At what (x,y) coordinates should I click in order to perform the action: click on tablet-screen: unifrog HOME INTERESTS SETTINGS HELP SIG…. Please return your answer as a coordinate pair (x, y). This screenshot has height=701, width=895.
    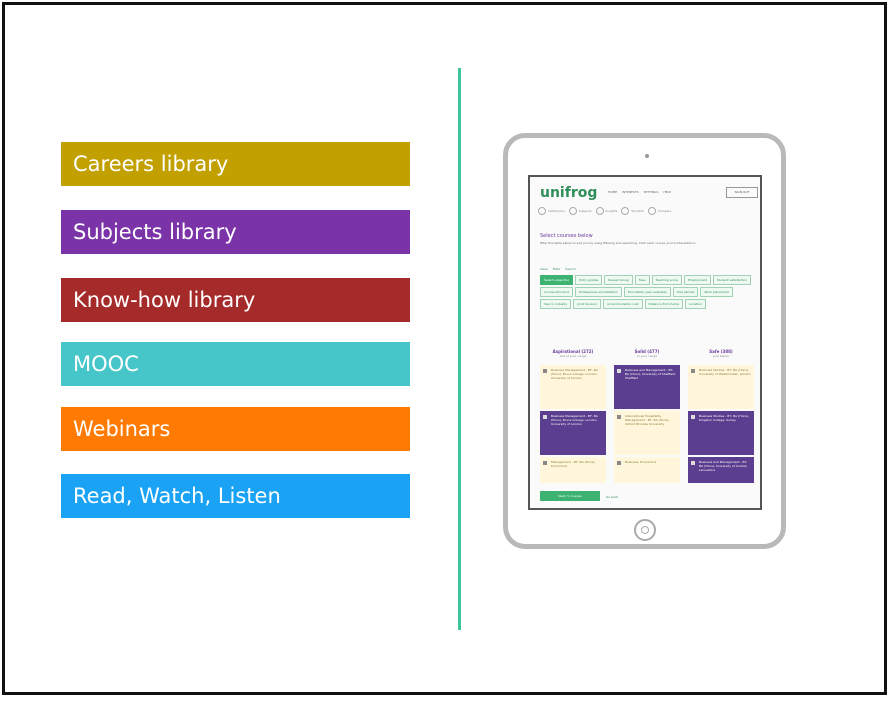
    Looking at the image, I should click on (645, 342).